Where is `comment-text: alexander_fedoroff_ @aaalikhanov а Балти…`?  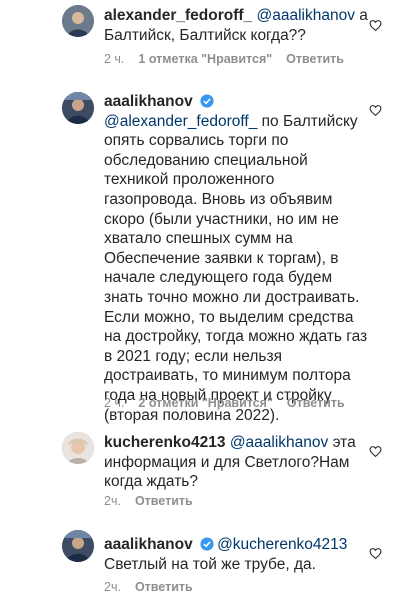 comment-text: alexander_fedoroff_ @aaalikhanov а Балти… is located at coordinates (237, 25).